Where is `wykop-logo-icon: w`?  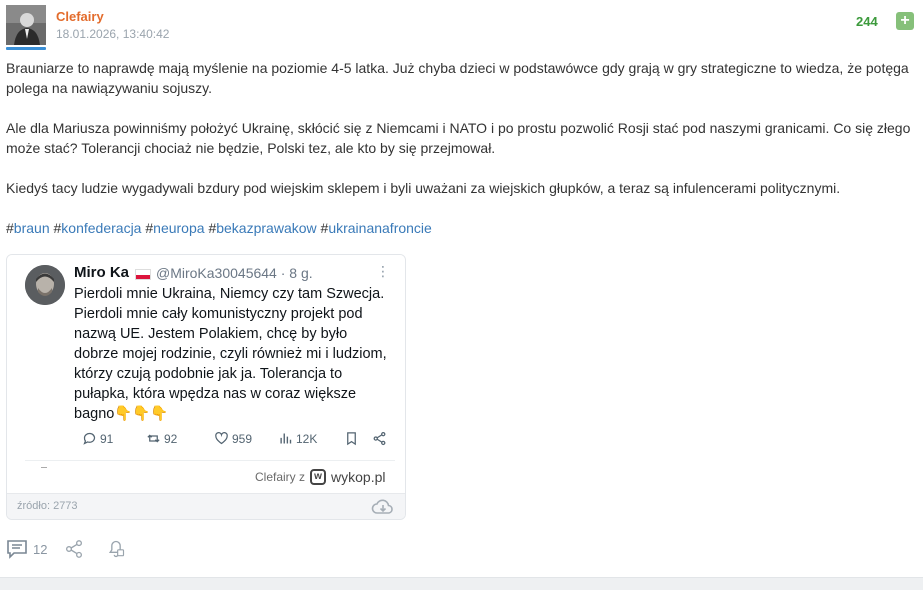
wykop-logo-icon: w is located at coordinates (318, 477).